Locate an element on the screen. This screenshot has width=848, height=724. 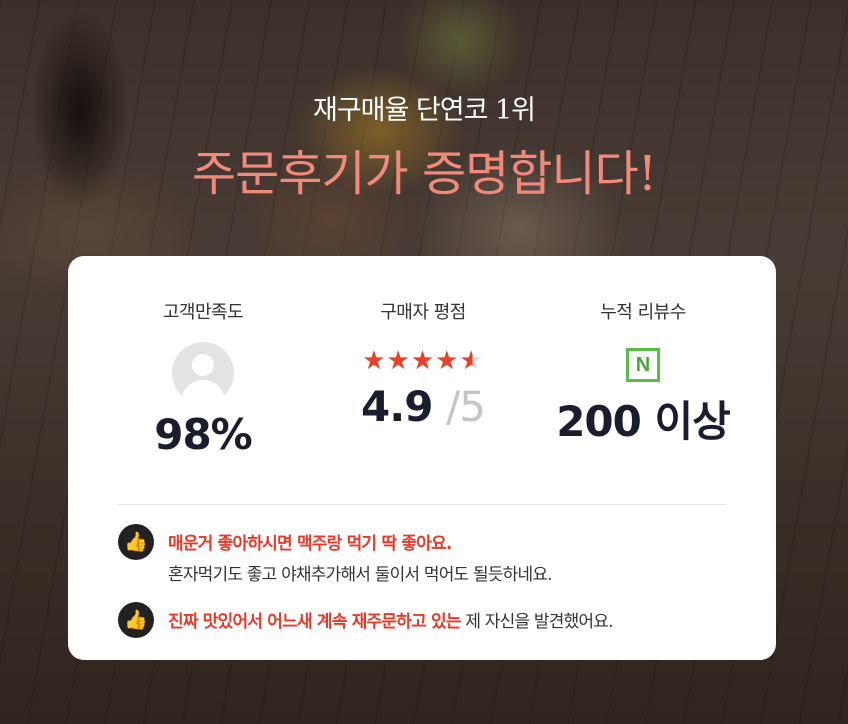
review-text: 제 자신을 발견했어요. is located at coordinates (536, 622).